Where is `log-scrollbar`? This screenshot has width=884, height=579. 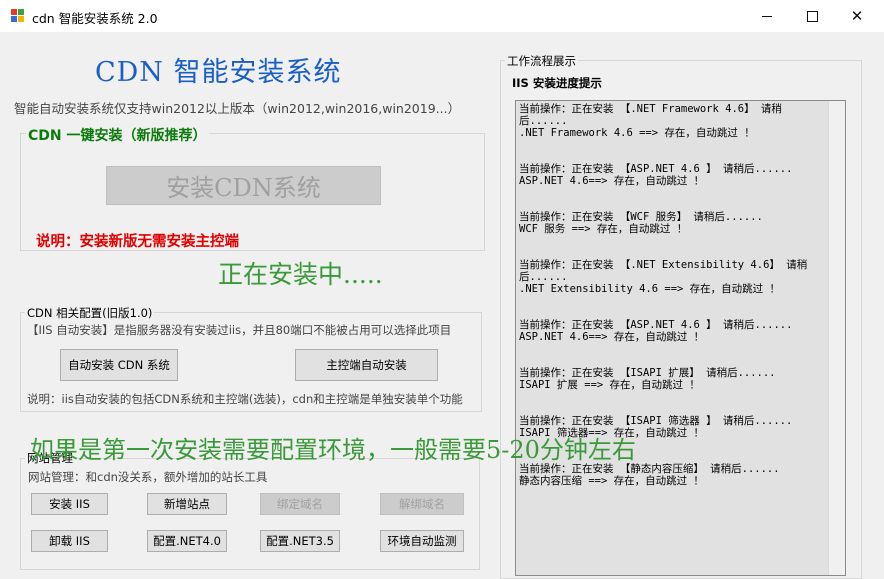
log-scrollbar is located at coordinates (836, 338).